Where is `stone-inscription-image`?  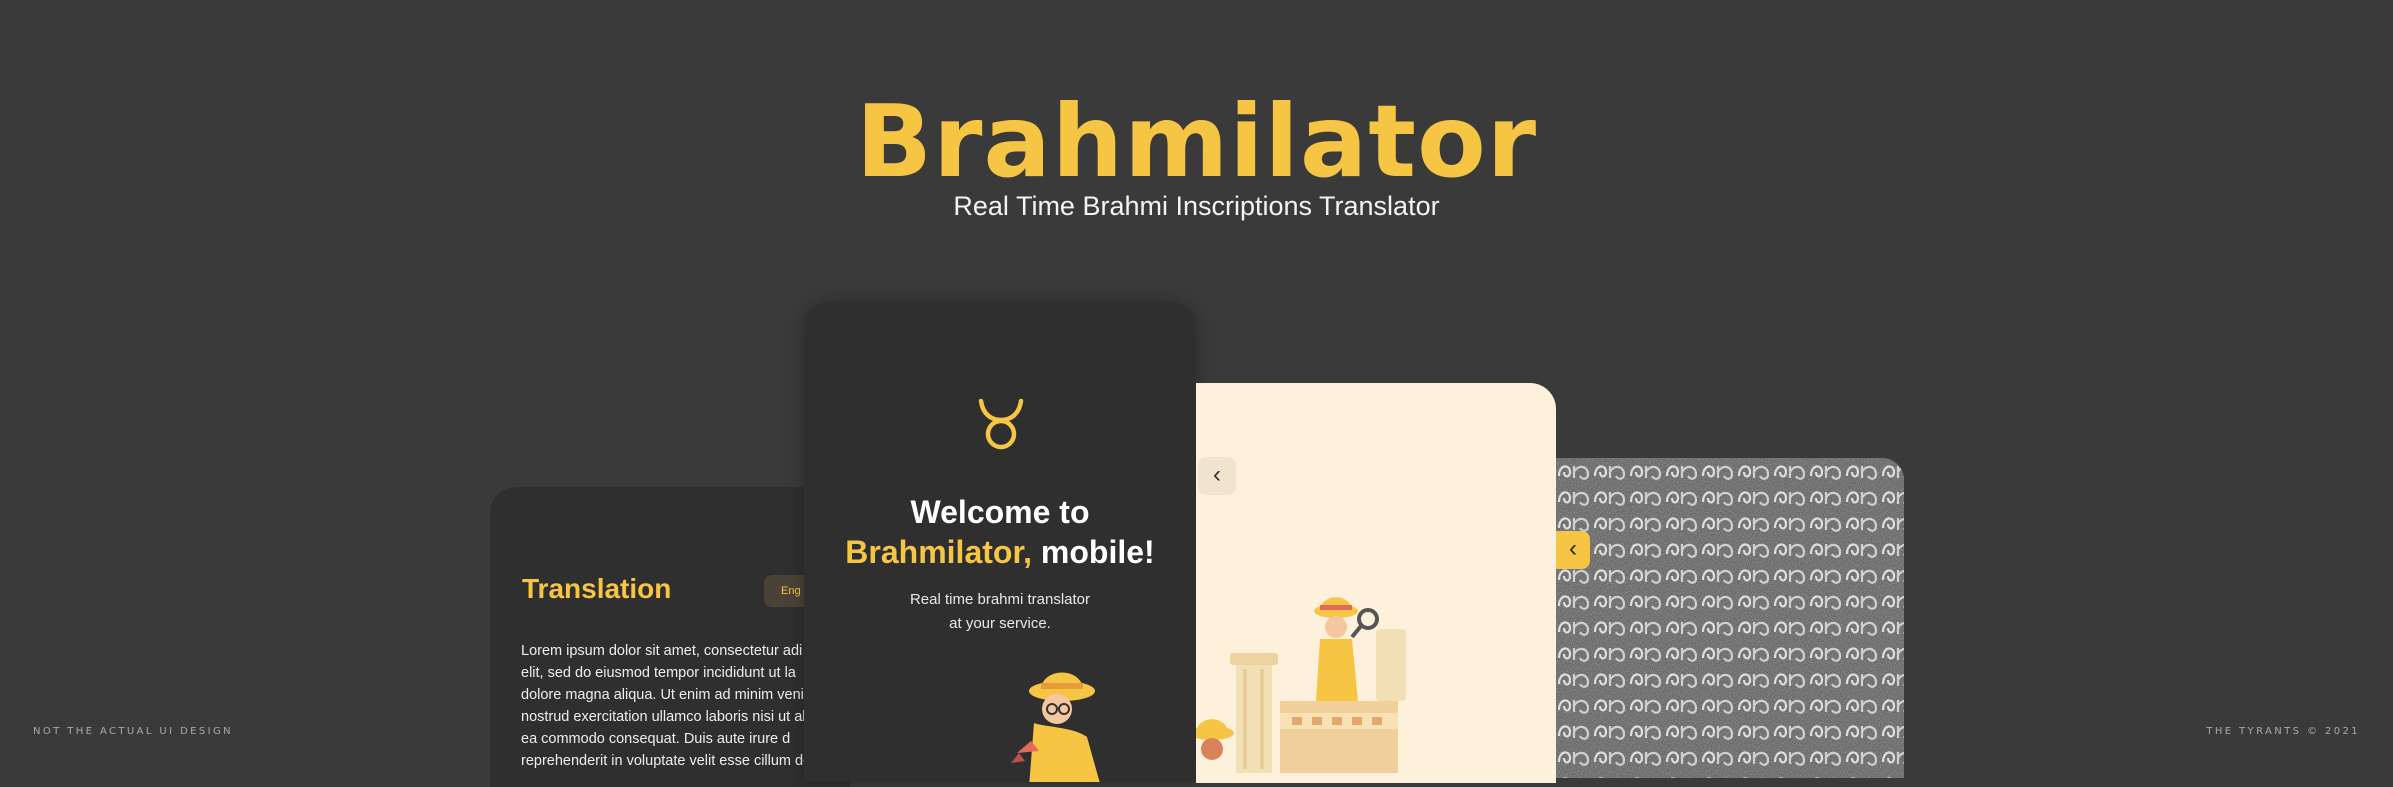
stone-inscription-image is located at coordinates (1730, 618).